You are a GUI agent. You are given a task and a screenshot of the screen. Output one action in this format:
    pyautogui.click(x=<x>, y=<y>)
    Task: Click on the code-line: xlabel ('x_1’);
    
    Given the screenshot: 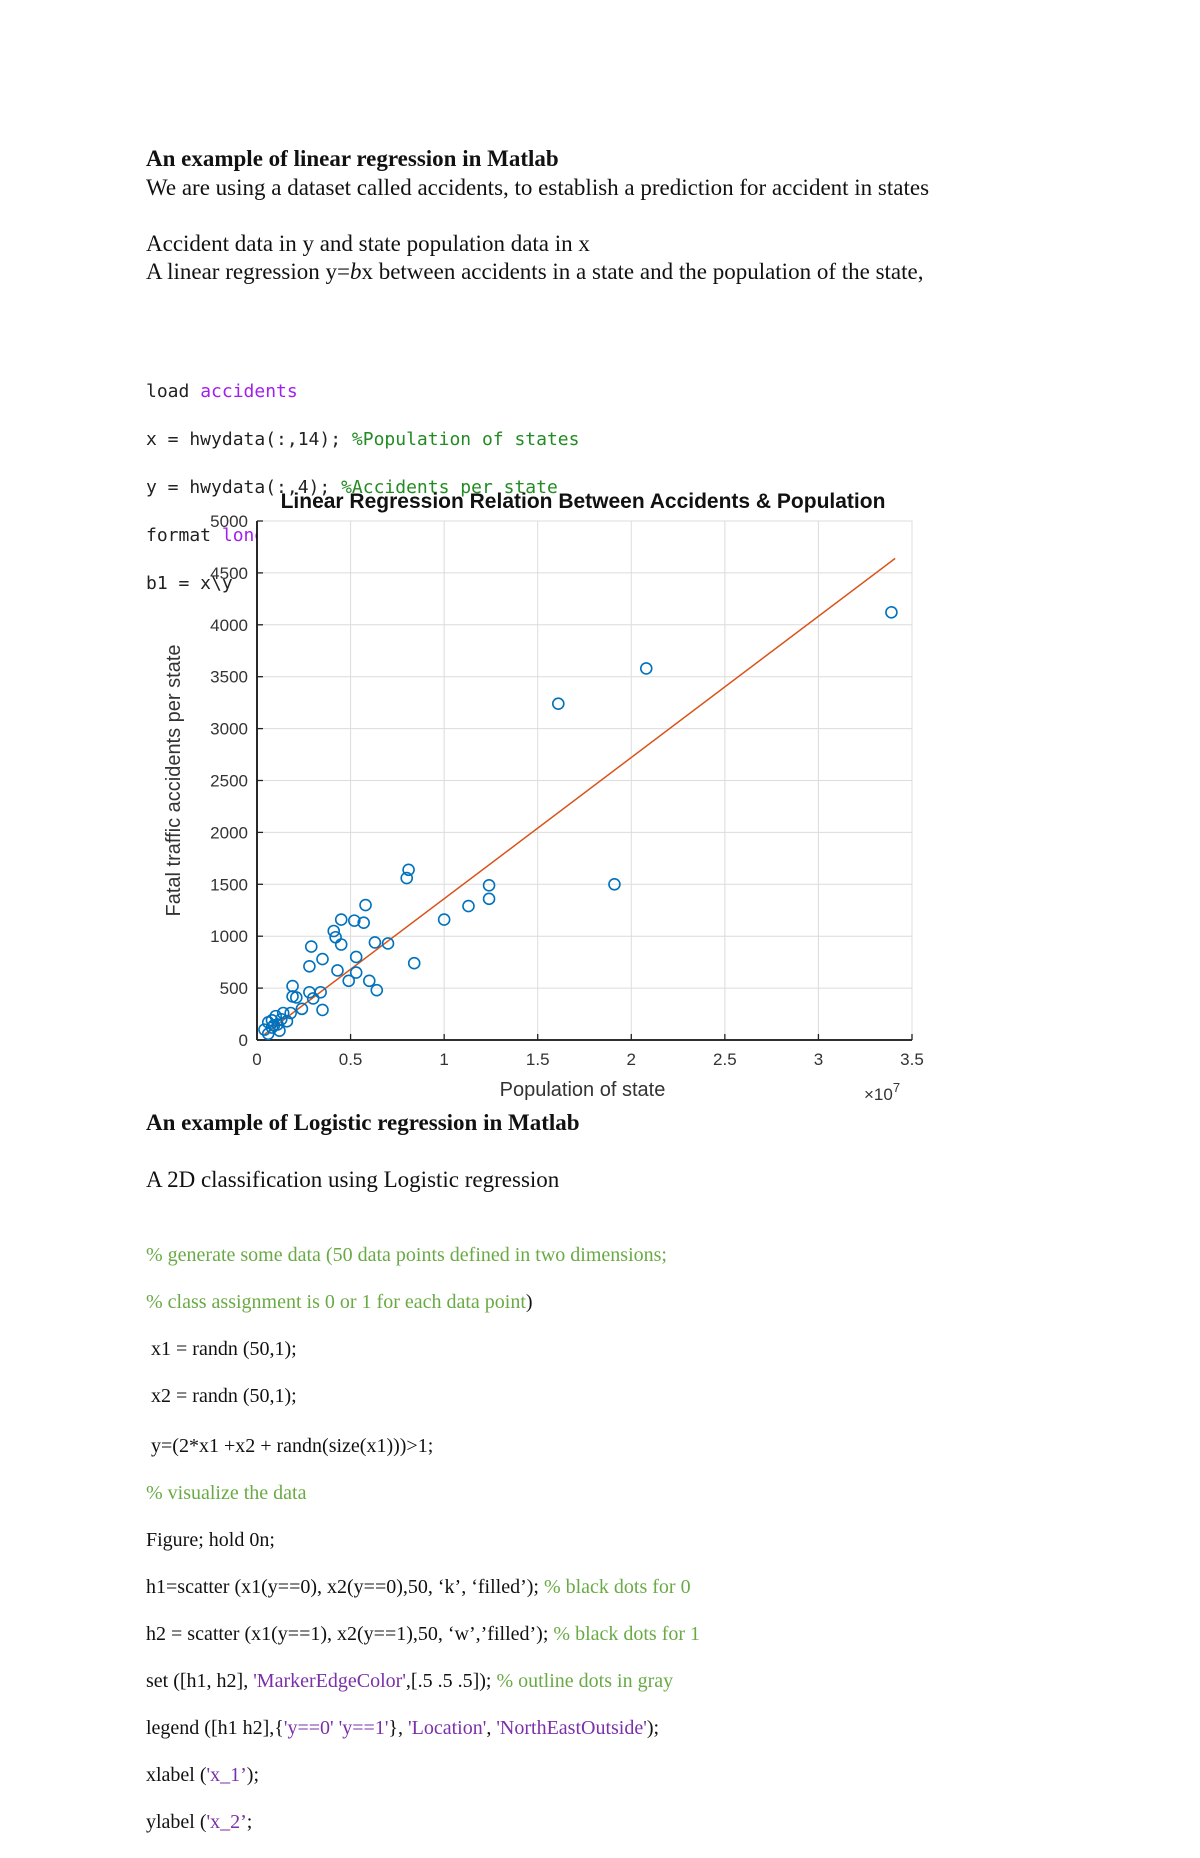 What is the action you would take?
    pyautogui.click(x=203, y=1774)
    